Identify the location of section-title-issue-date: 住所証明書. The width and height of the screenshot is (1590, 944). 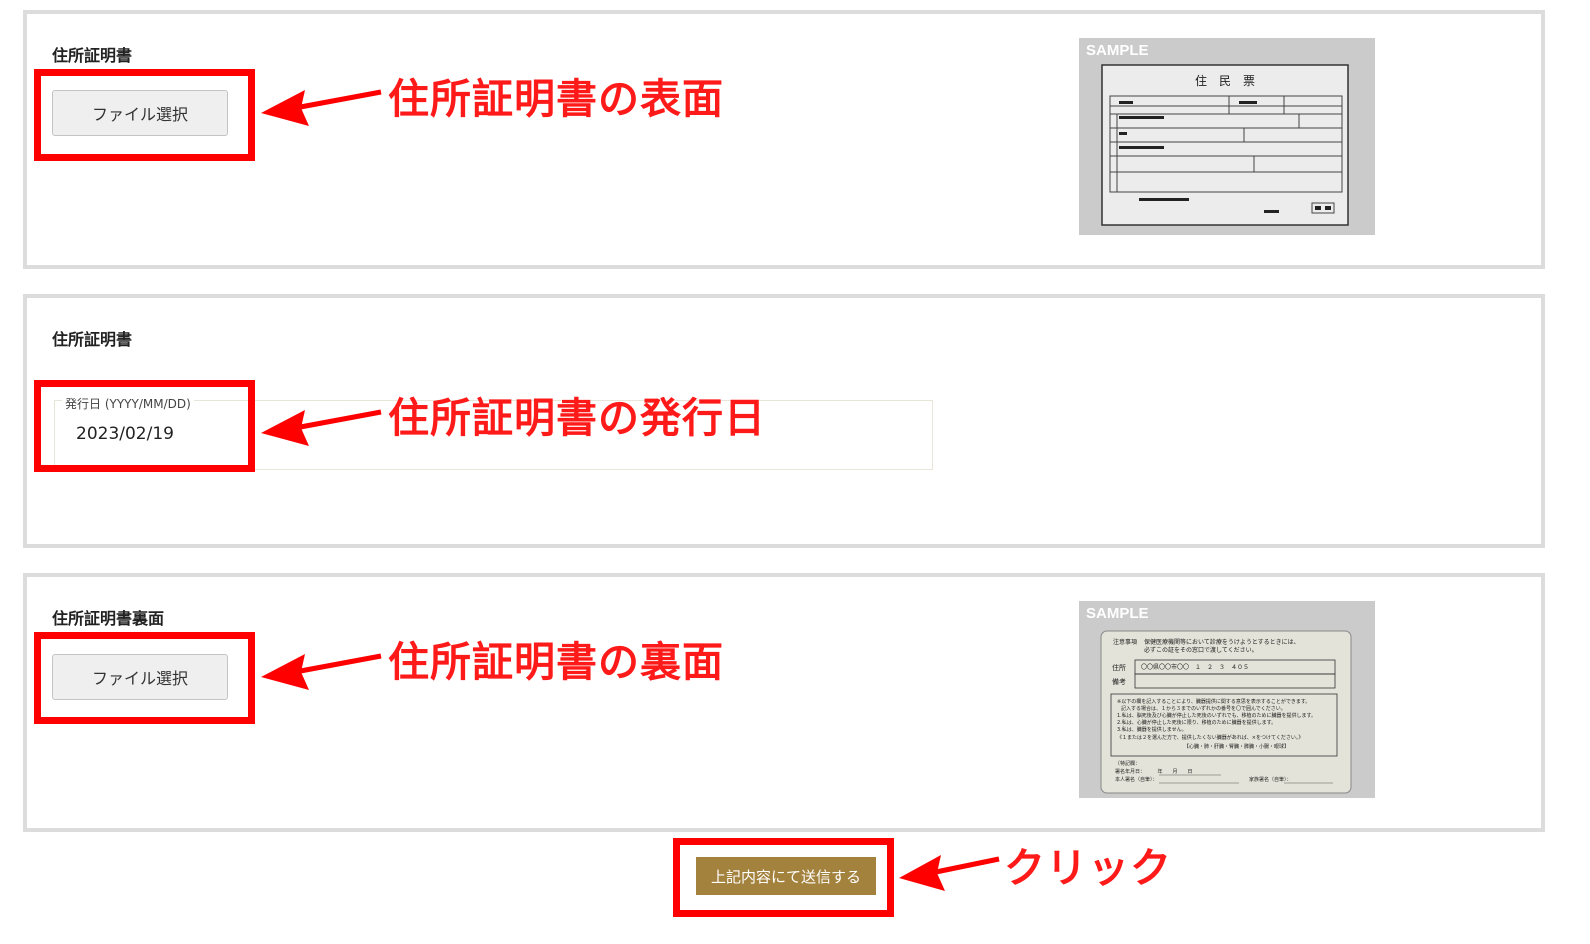
(92, 339).